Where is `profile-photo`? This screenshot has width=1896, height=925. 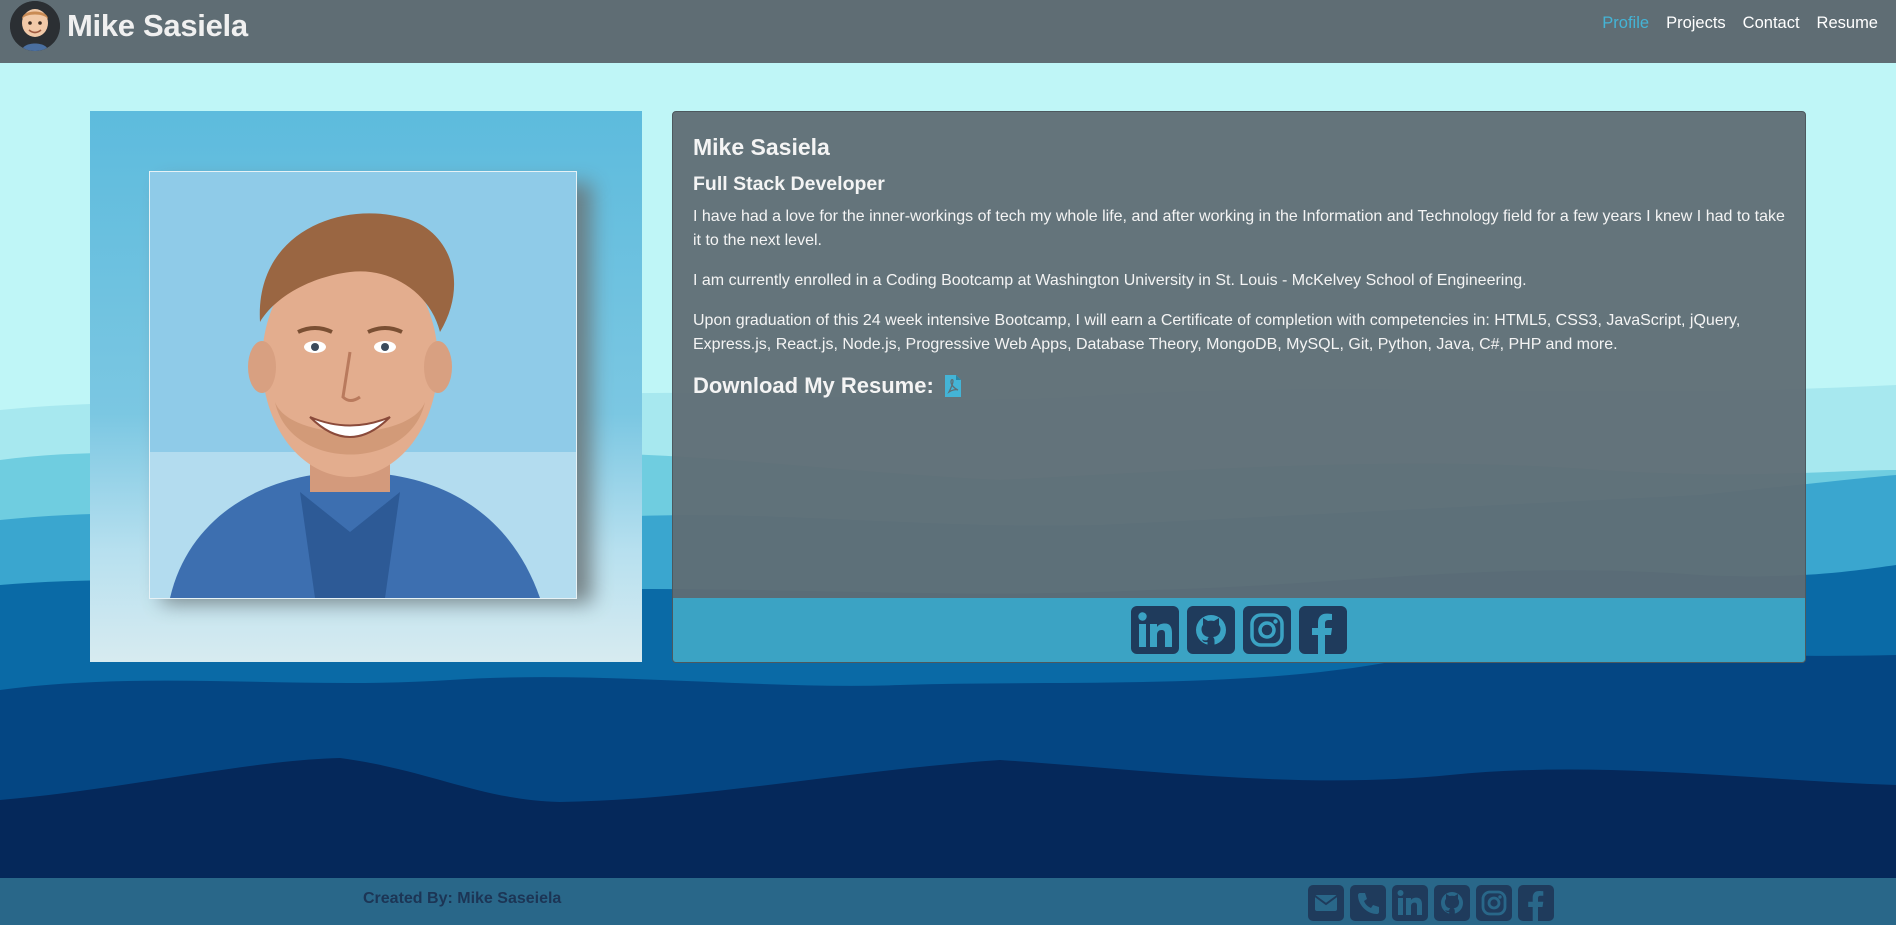 profile-photo is located at coordinates (363, 385).